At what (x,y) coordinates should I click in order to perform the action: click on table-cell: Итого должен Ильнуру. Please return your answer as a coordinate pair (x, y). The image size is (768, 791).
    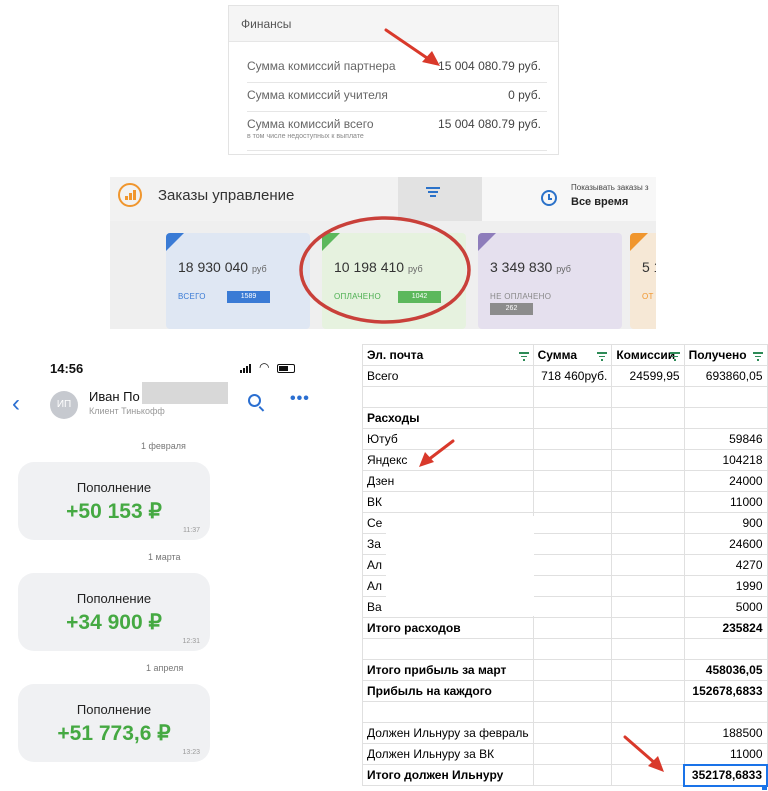
    Looking at the image, I should click on (448, 775).